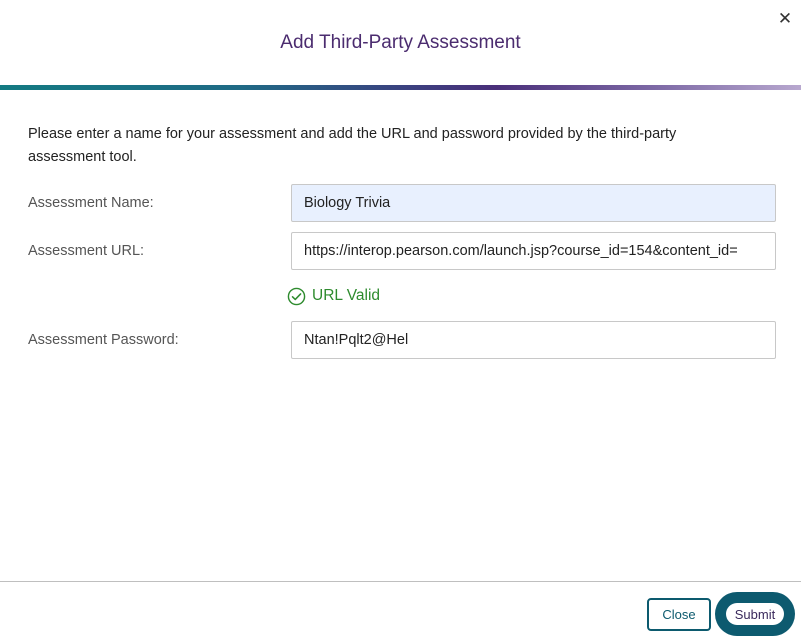  Describe the element at coordinates (679, 614) in the screenshot. I see `close-button: Close` at that location.